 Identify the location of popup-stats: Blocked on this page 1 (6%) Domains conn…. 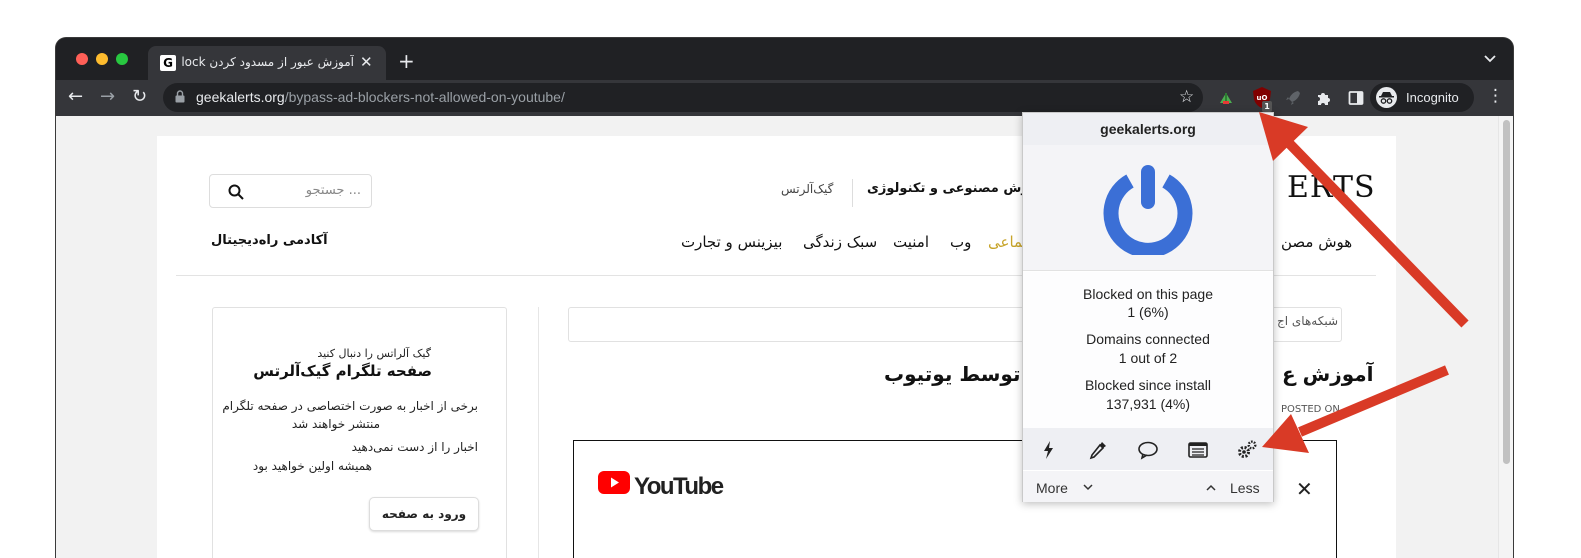
(1148, 350).